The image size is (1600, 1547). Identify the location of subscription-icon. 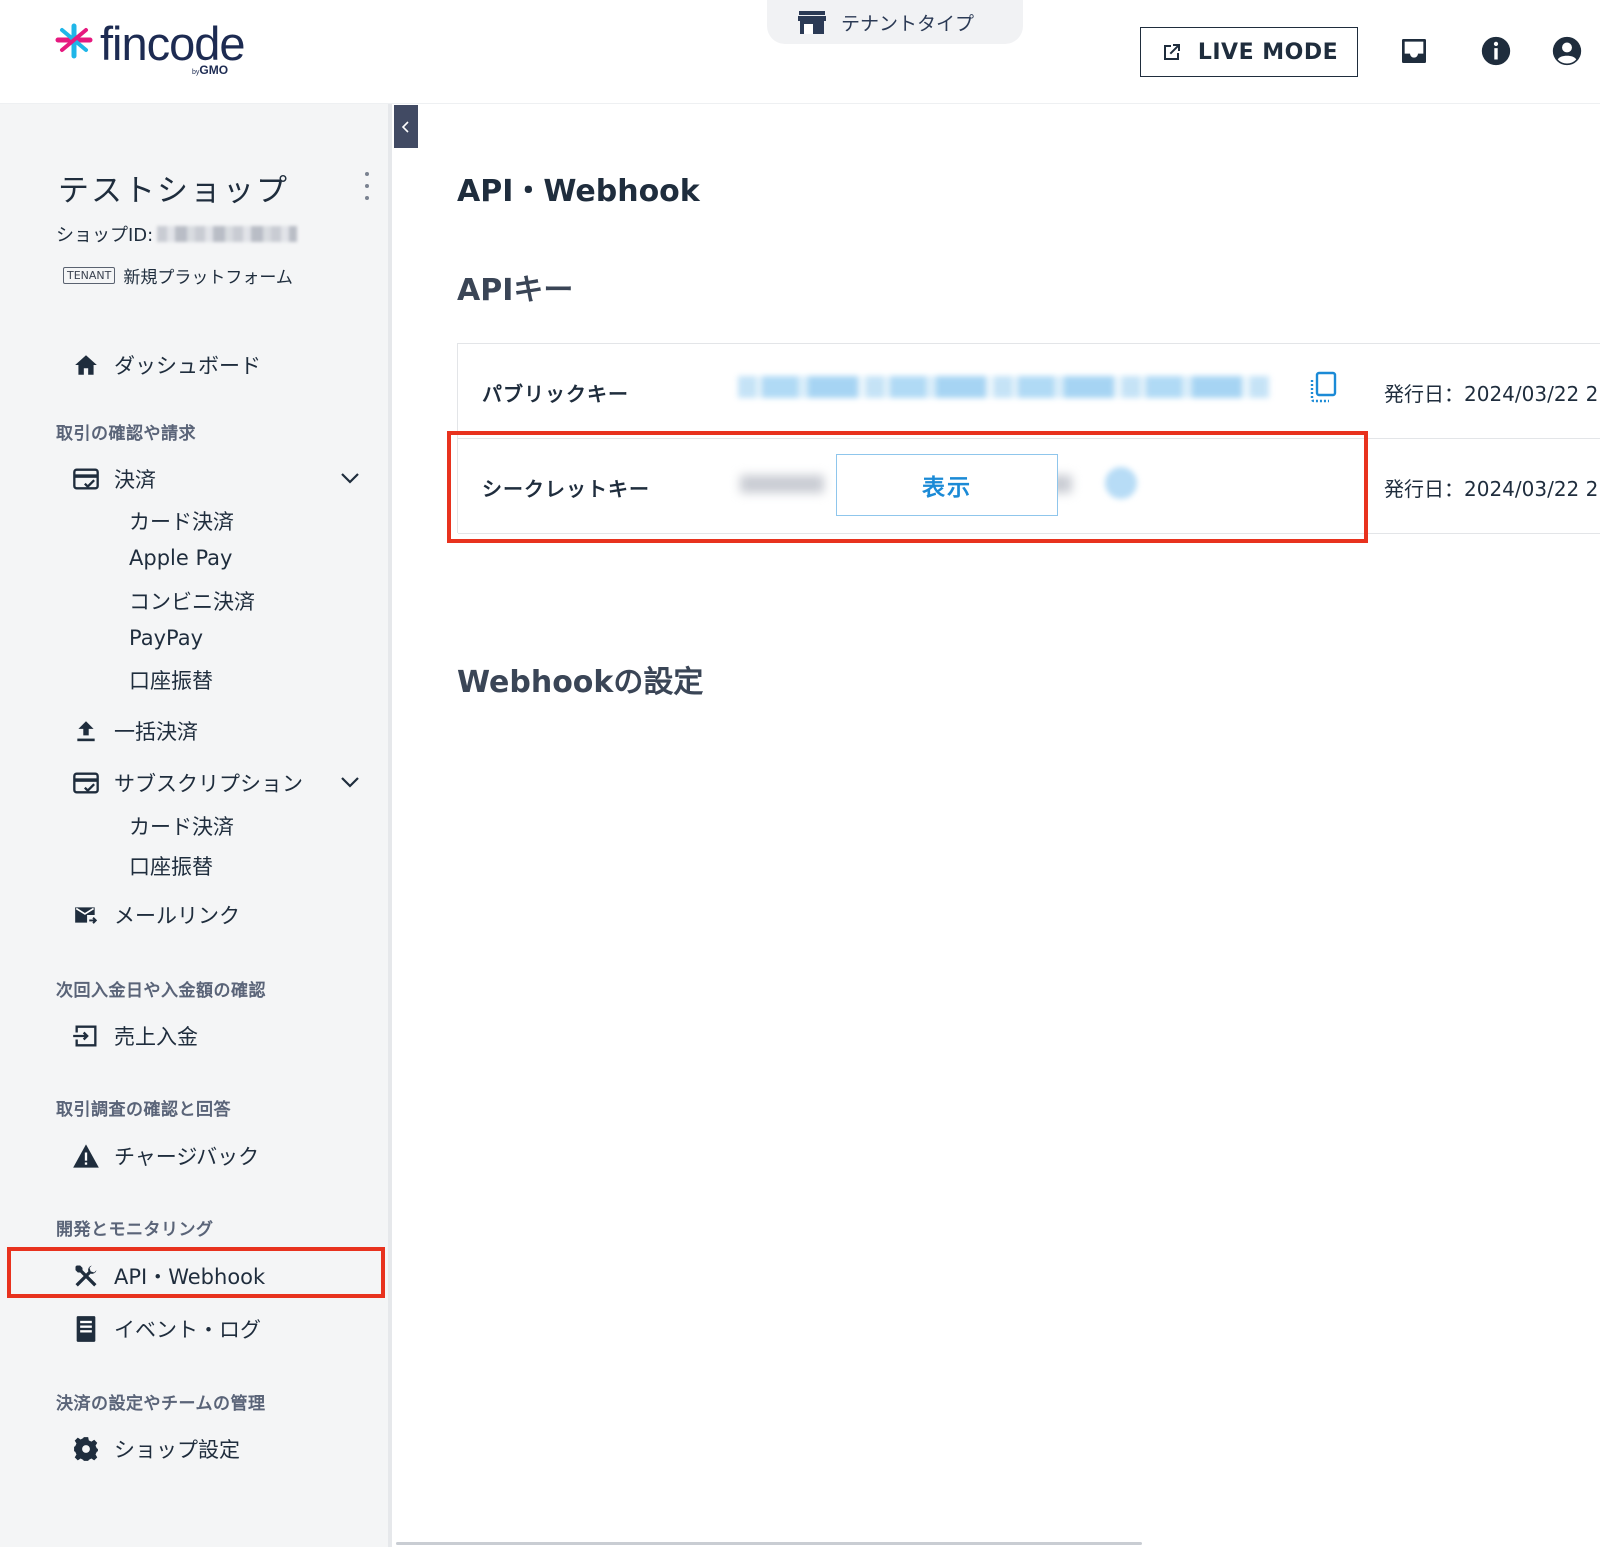
(86, 783).